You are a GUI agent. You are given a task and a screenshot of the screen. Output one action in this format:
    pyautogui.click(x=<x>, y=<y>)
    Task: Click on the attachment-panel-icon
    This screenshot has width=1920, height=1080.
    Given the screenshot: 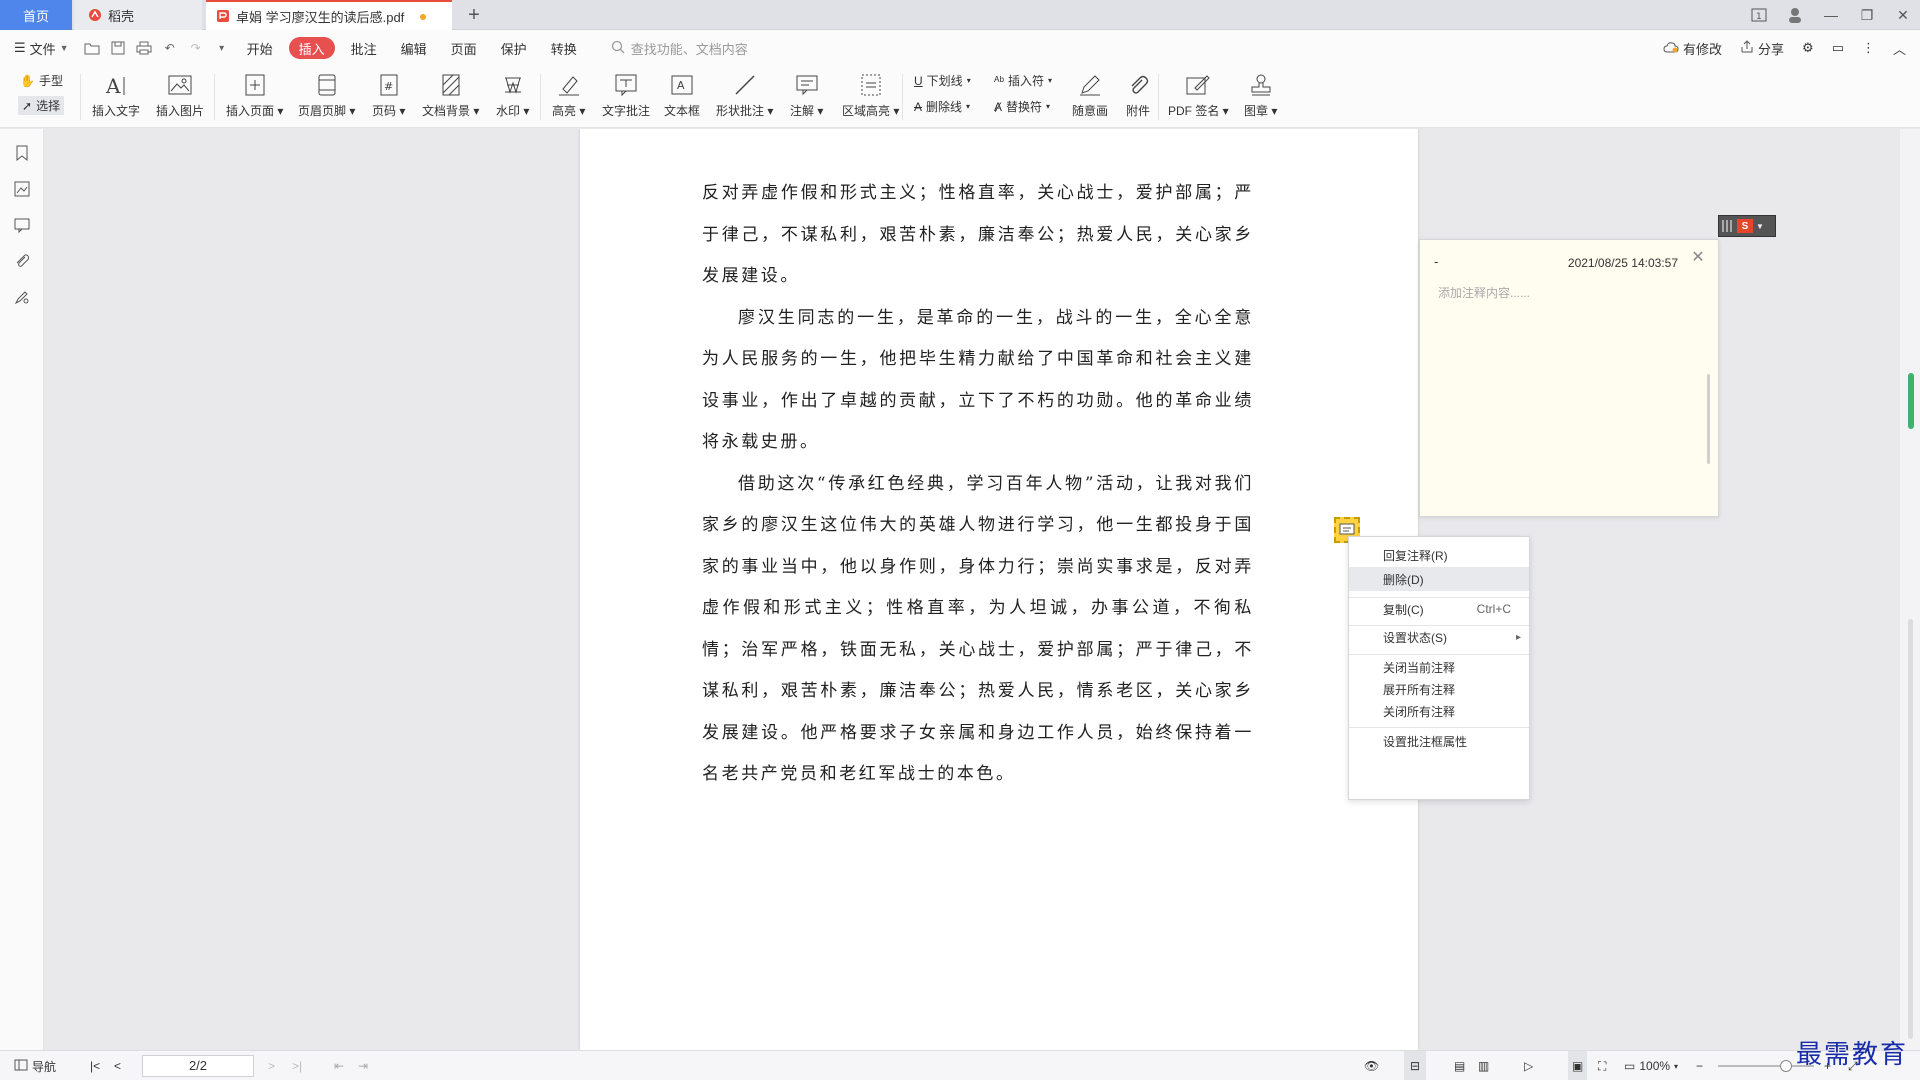 What is the action you would take?
    pyautogui.click(x=22, y=261)
    